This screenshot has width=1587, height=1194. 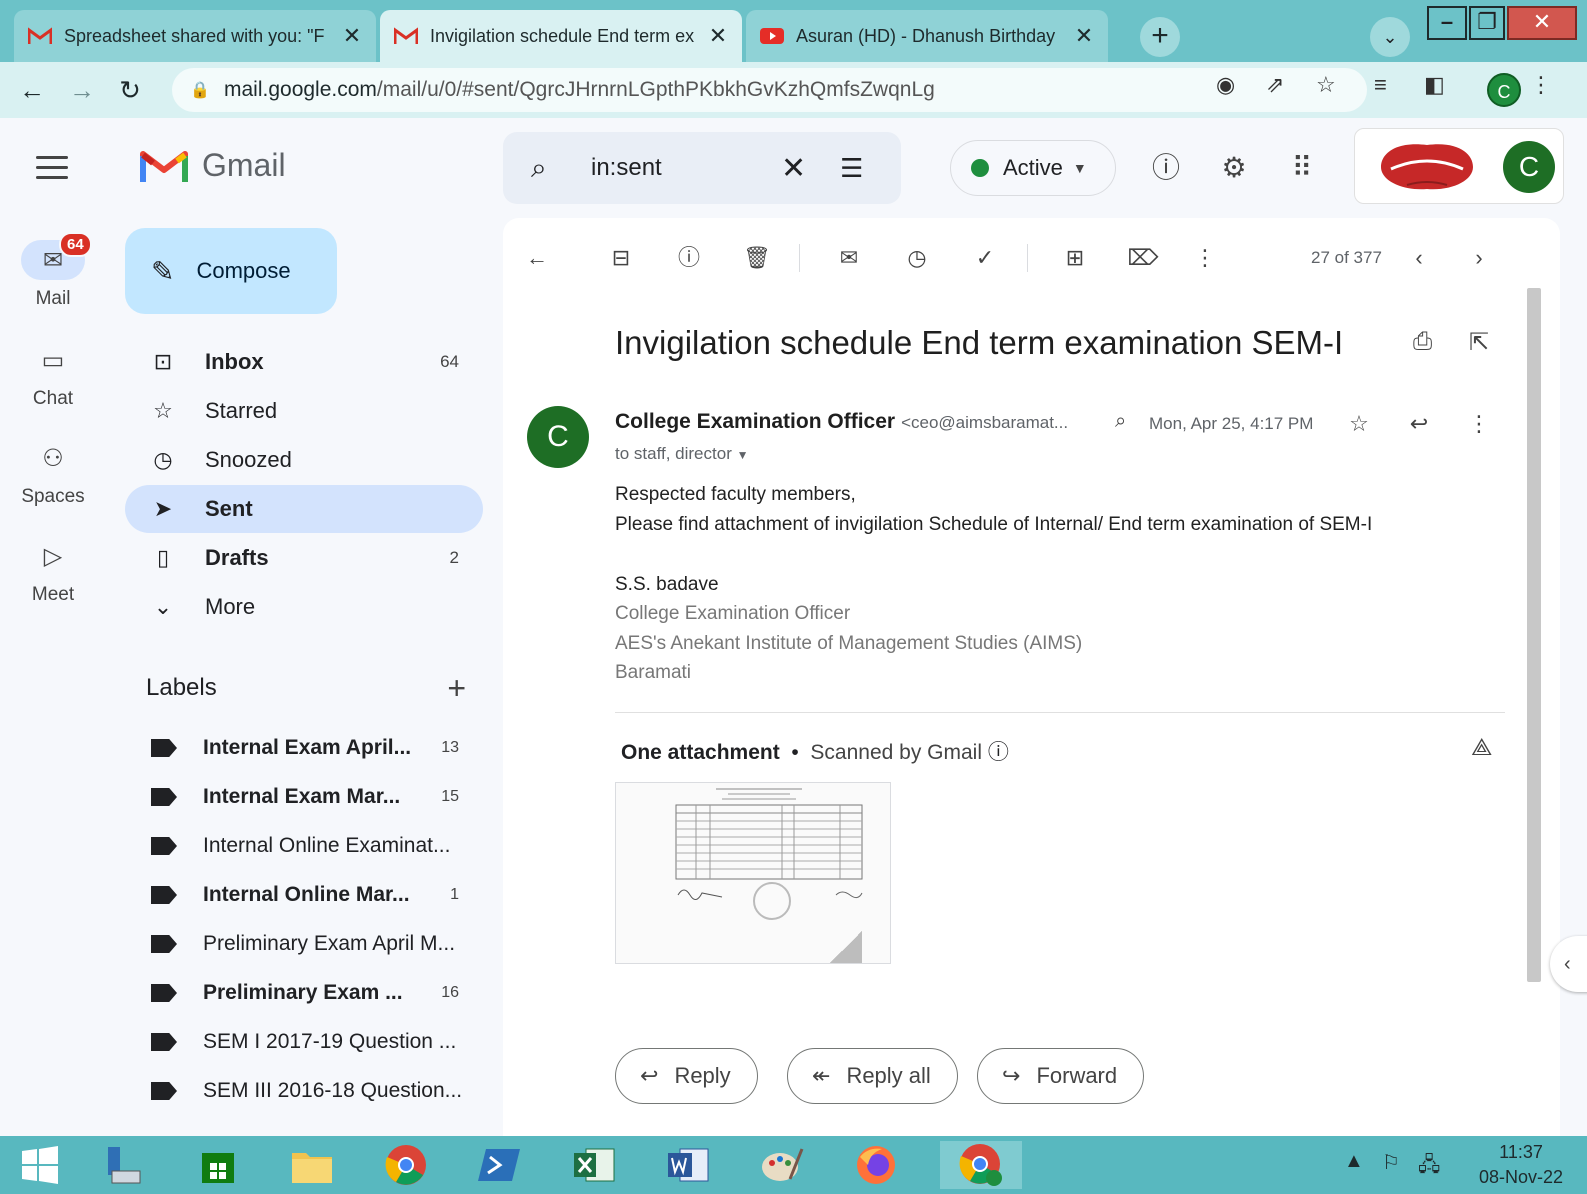 What do you see at coordinates (1061, 1076) in the screenshot?
I see `forward-button: ↪ Forward` at bounding box center [1061, 1076].